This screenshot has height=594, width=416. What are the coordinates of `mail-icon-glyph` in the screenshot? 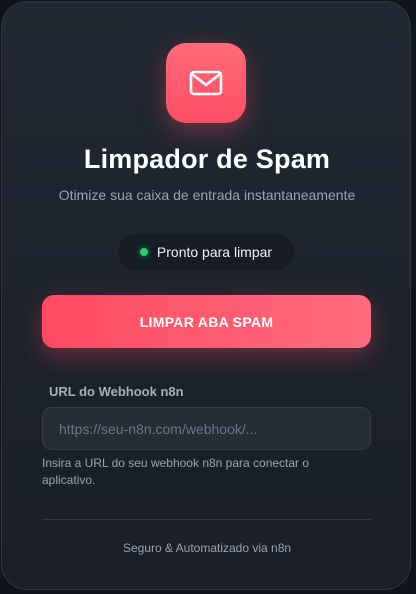 It's located at (206, 83).